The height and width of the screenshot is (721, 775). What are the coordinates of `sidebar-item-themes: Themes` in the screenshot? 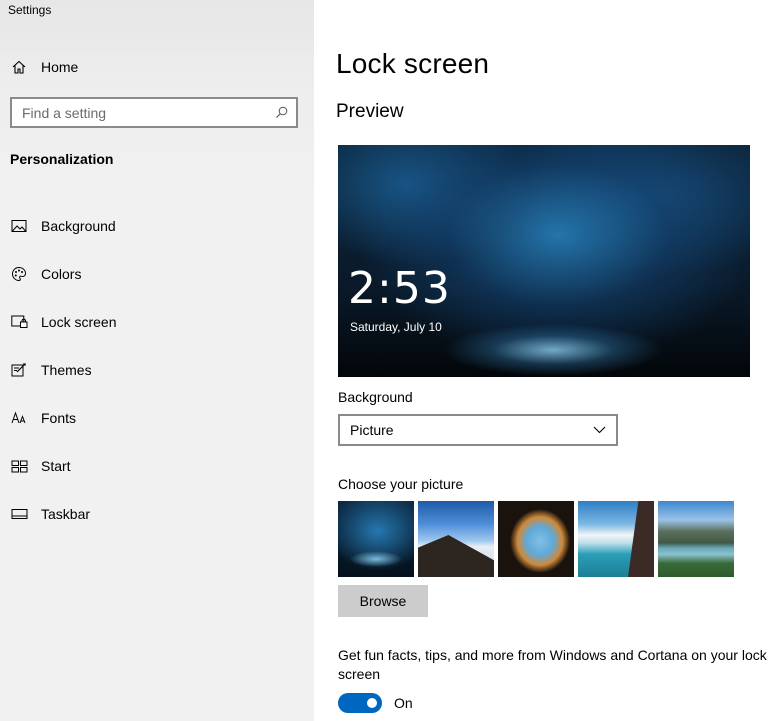 It's located at (157, 370).